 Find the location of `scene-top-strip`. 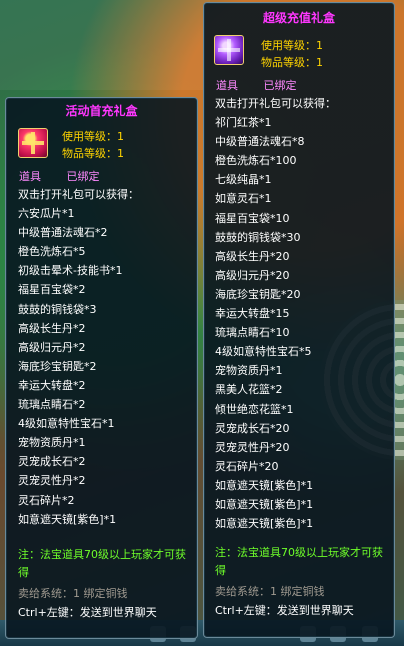

scene-top-strip is located at coordinates (105, 45).